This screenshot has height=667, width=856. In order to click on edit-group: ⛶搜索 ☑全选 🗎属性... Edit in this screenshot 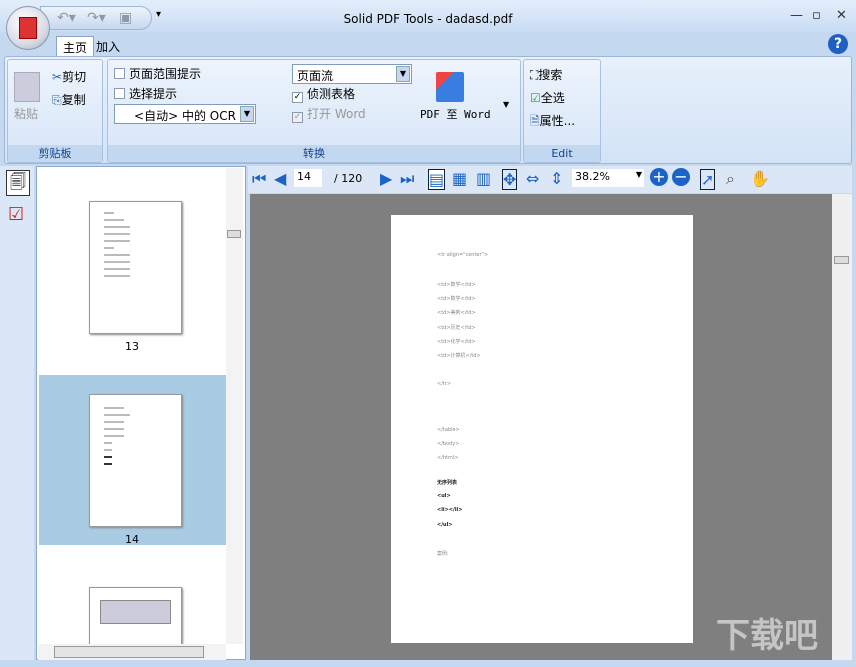, I will do `click(562, 111)`.